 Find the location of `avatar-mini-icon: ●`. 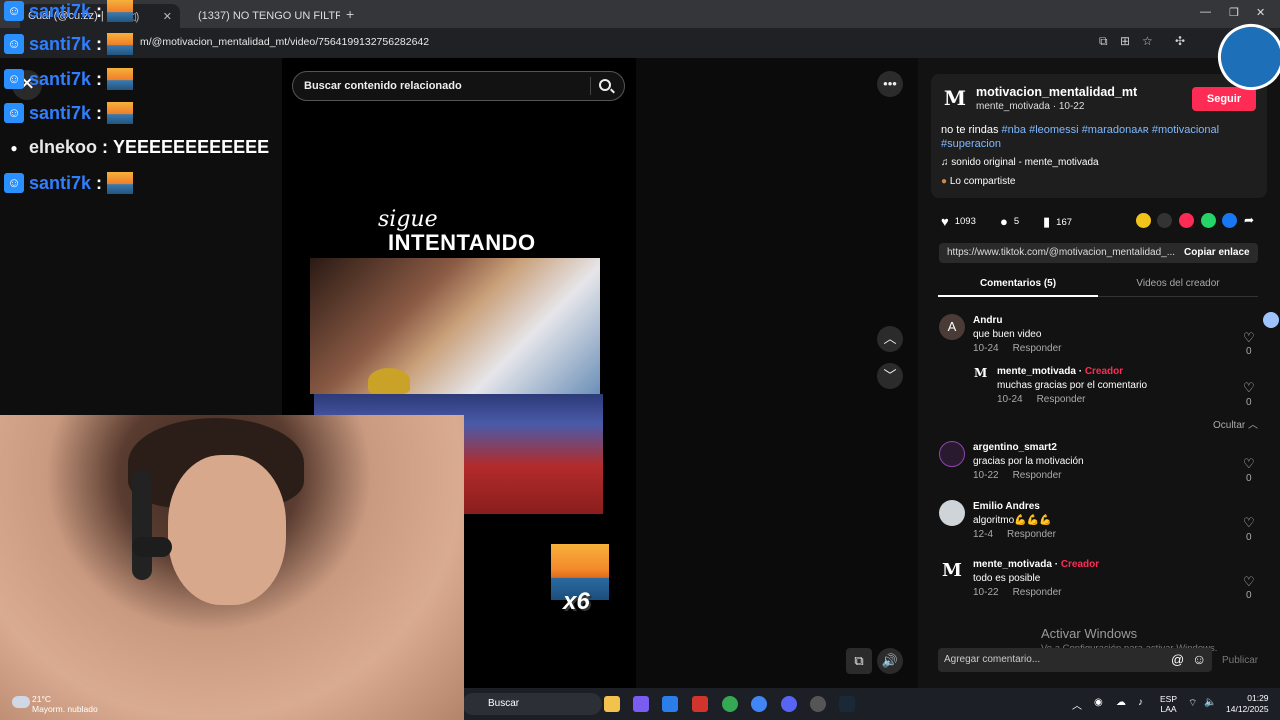

avatar-mini-icon: ● is located at coordinates (945, 181).